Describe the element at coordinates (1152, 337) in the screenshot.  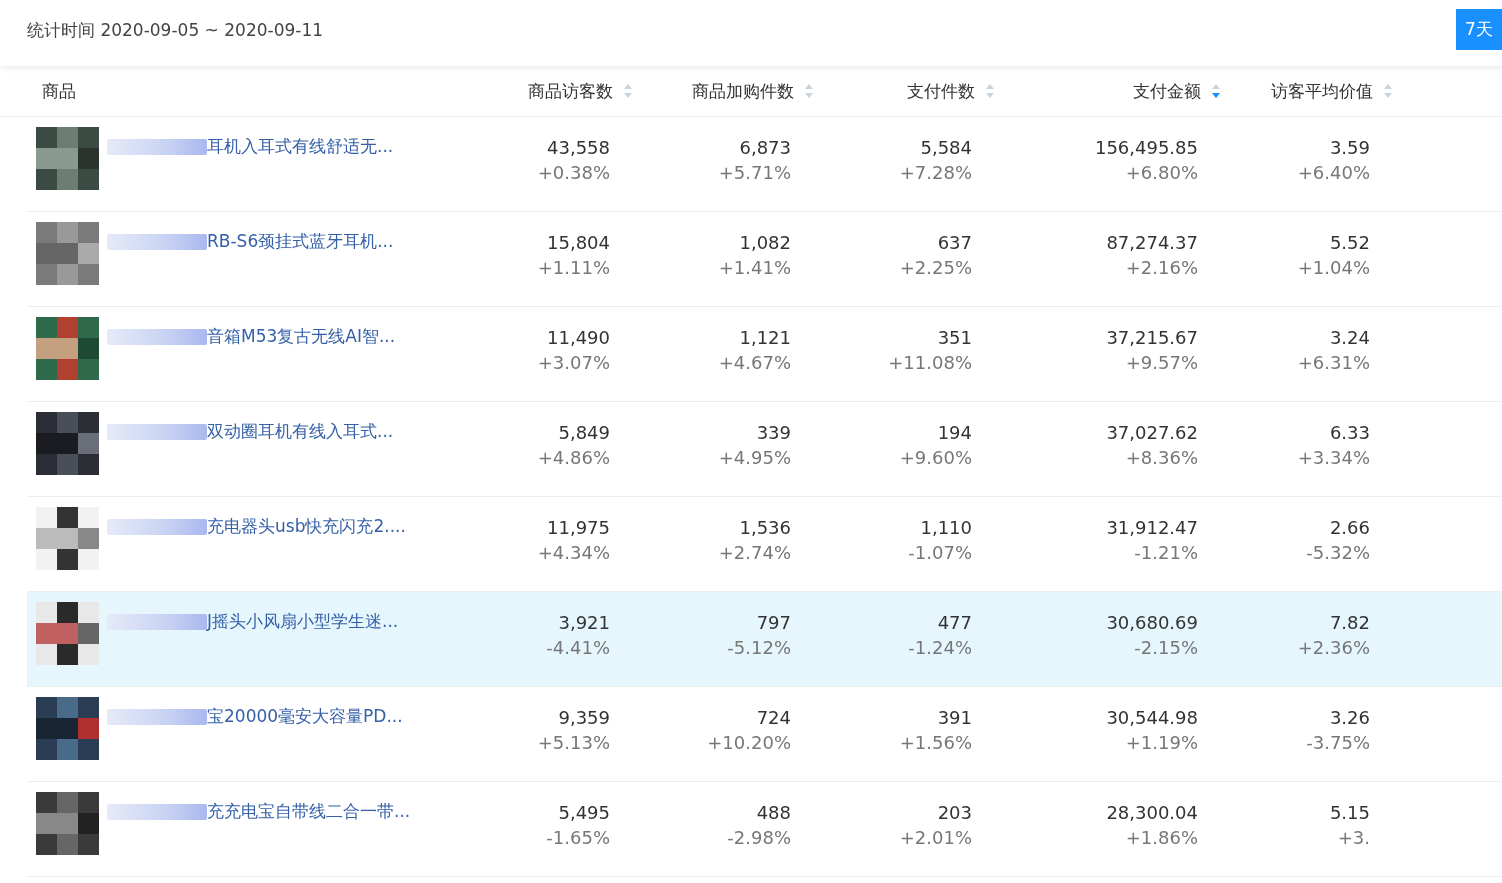
I see `metric-value: 37,215.67` at that location.